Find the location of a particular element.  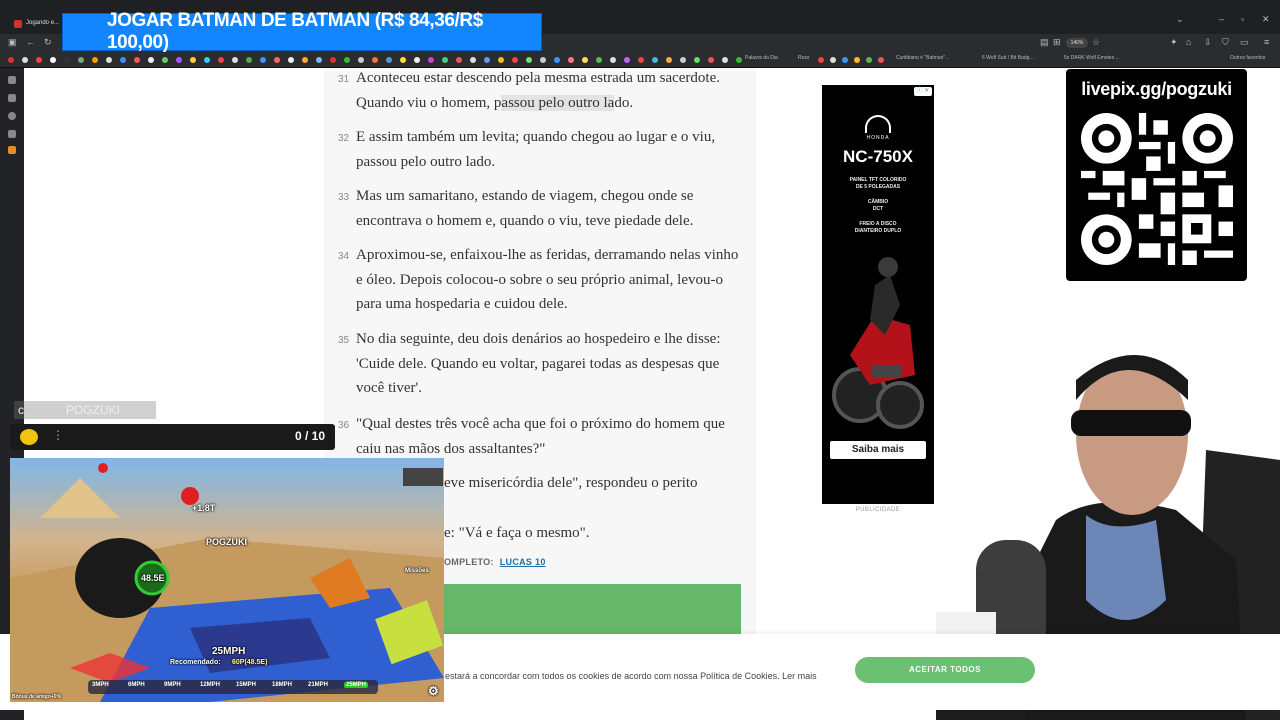

game-settings-gear-icon: ⚙ is located at coordinates (433, 691).